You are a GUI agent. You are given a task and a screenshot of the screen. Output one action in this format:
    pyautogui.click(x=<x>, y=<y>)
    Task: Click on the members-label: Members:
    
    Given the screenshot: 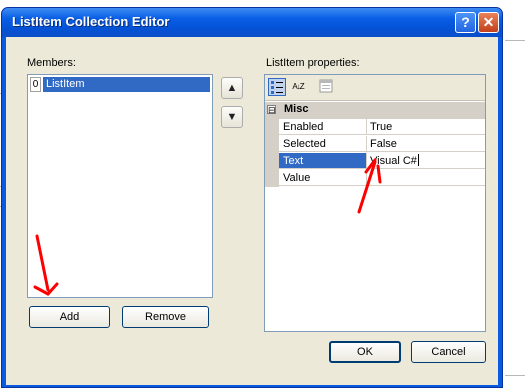 What is the action you would take?
    pyautogui.click(x=51, y=63)
    